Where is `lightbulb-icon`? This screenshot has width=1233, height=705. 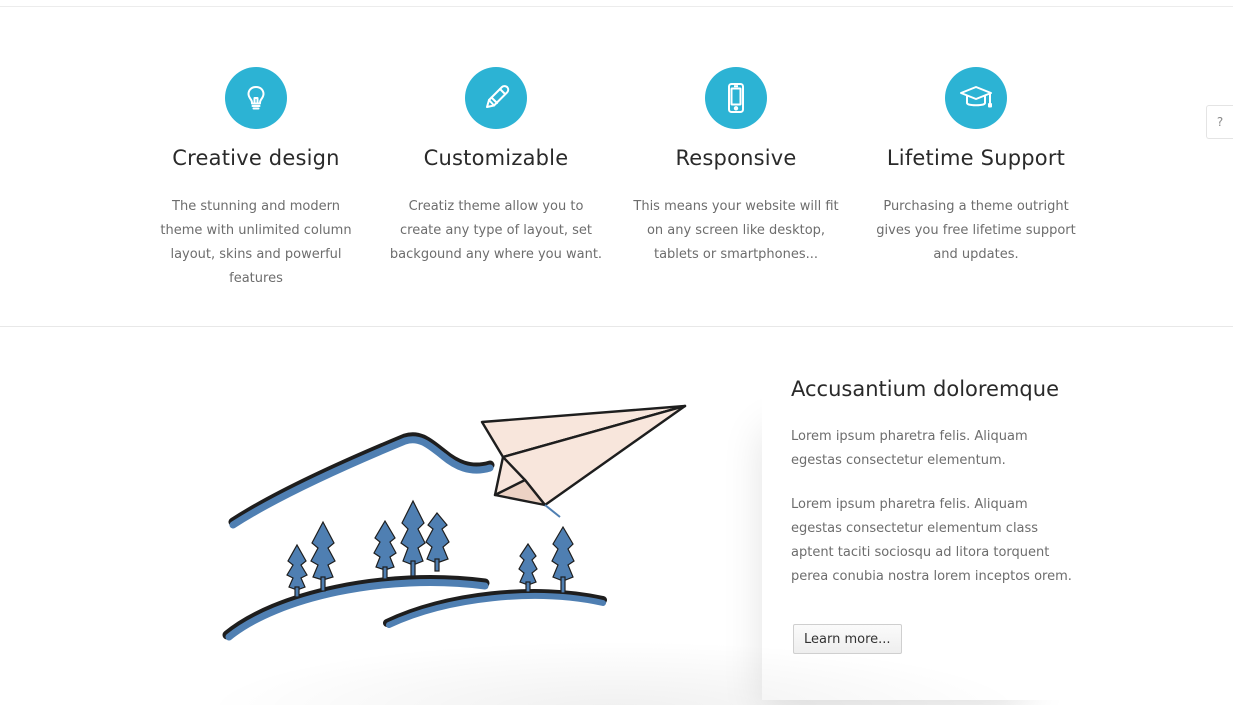
lightbulb-icon is located at coordinates (256, 98).